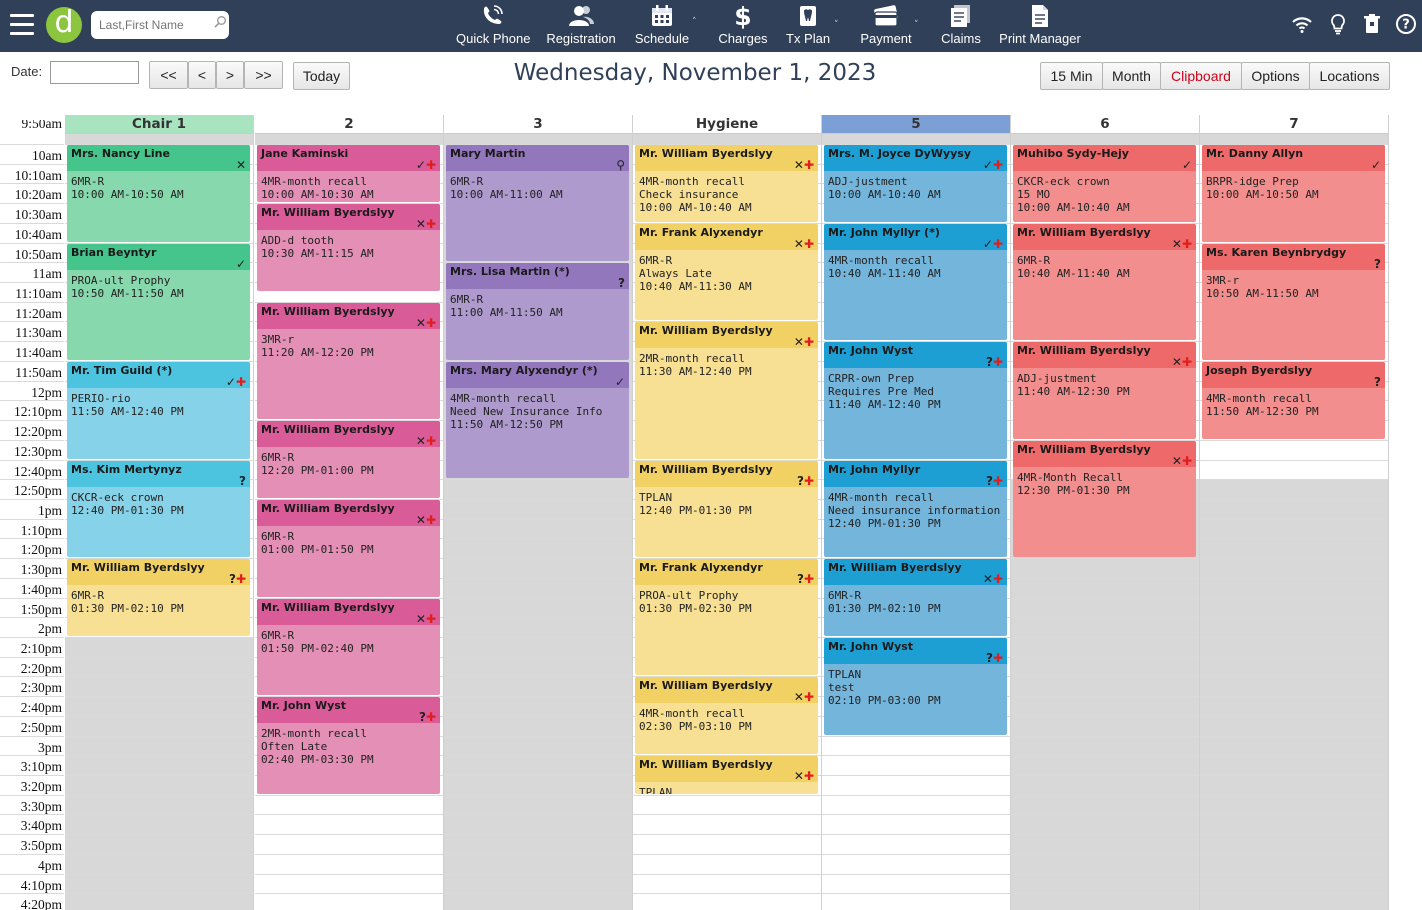  What do you see at coordinates (915, 473) in the screenshot?
I see `appointment-patient-name: Mr. John Myllyr` at bounding box center [915, 473].